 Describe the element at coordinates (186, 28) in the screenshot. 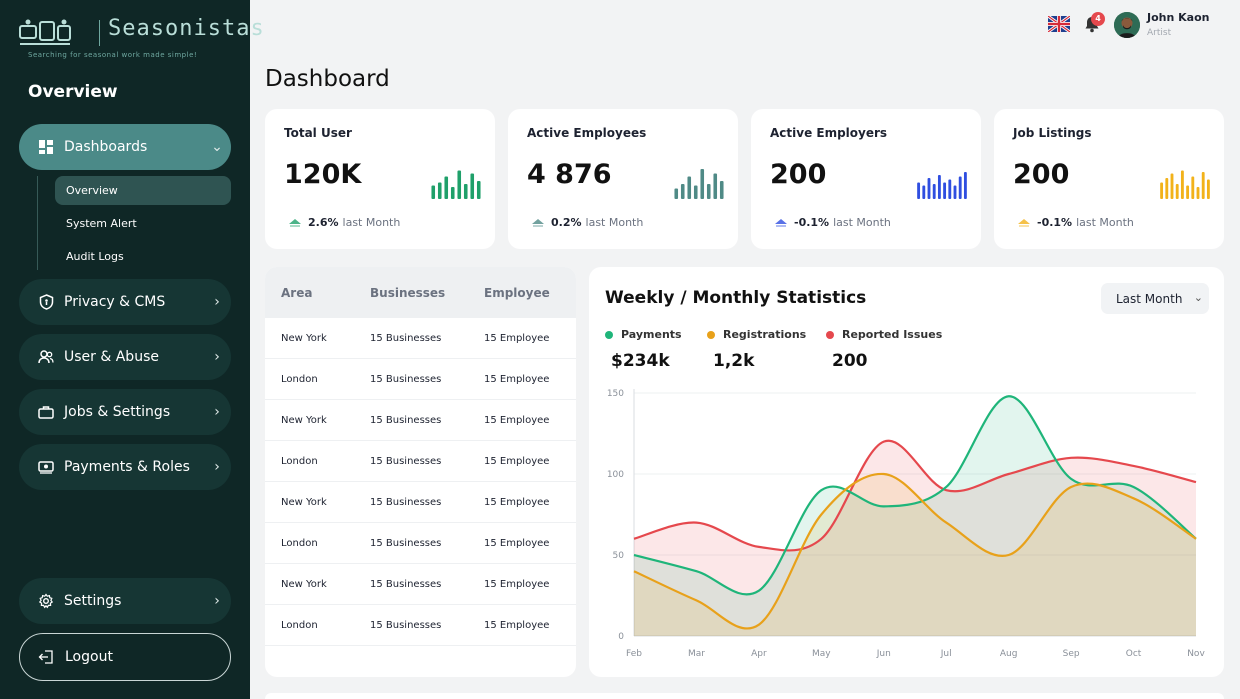

I see `brand-name: Seasonistas` at that location.